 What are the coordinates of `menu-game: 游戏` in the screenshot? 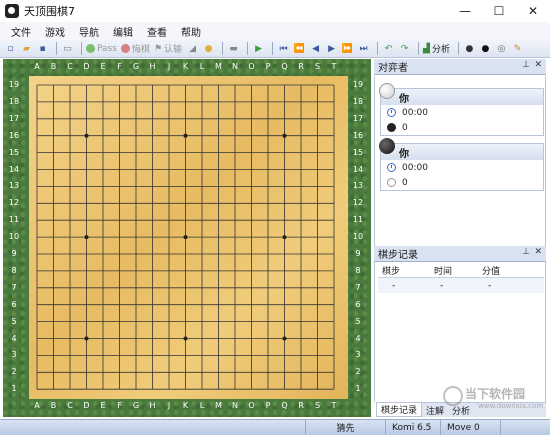 It's located at (55, 31).